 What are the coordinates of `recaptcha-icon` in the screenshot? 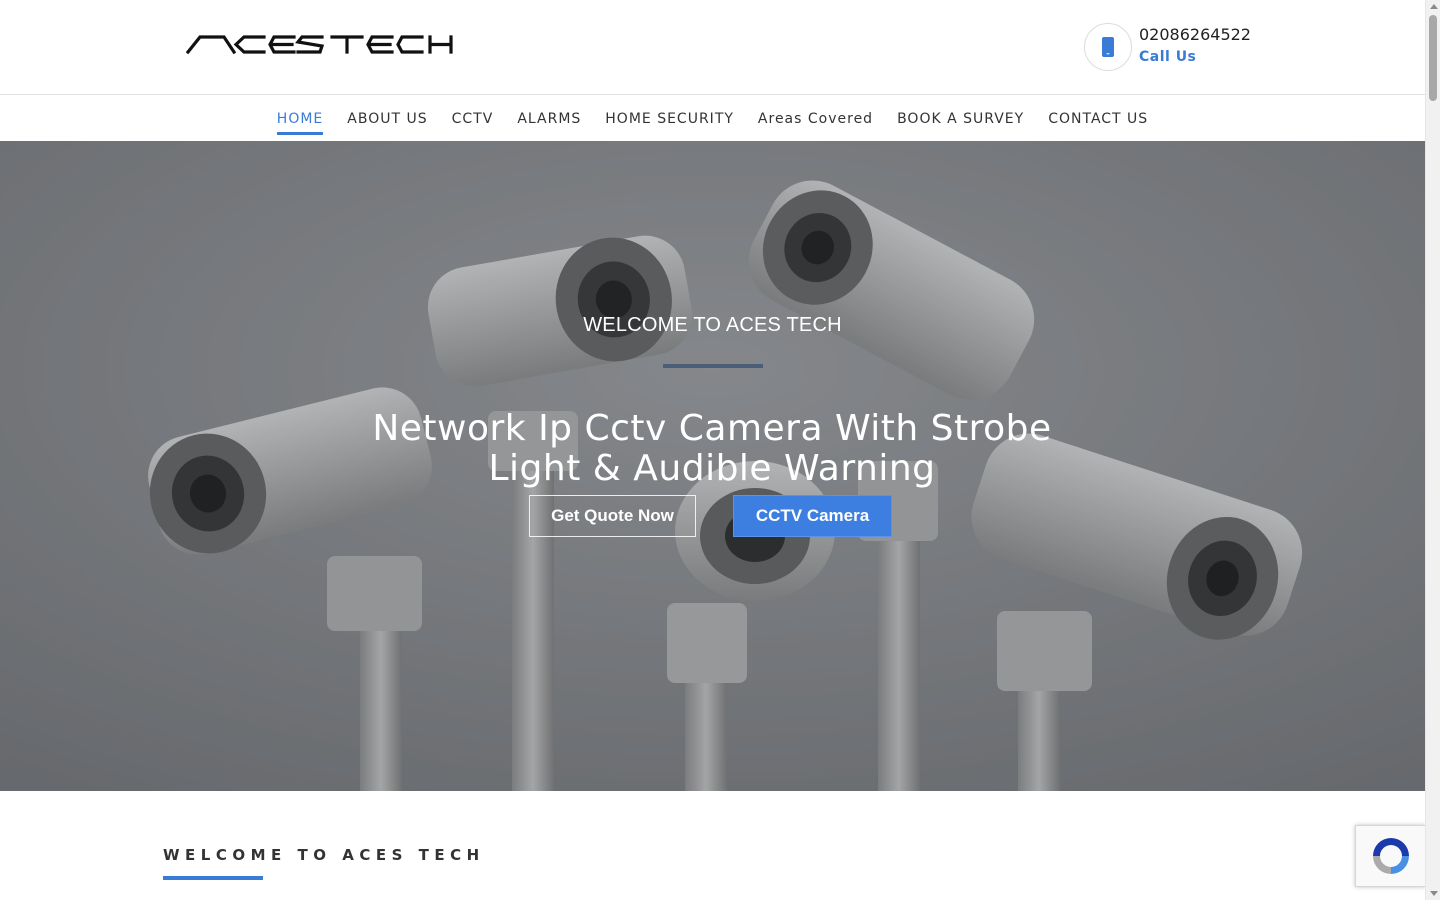 It's located at (1390, 856).